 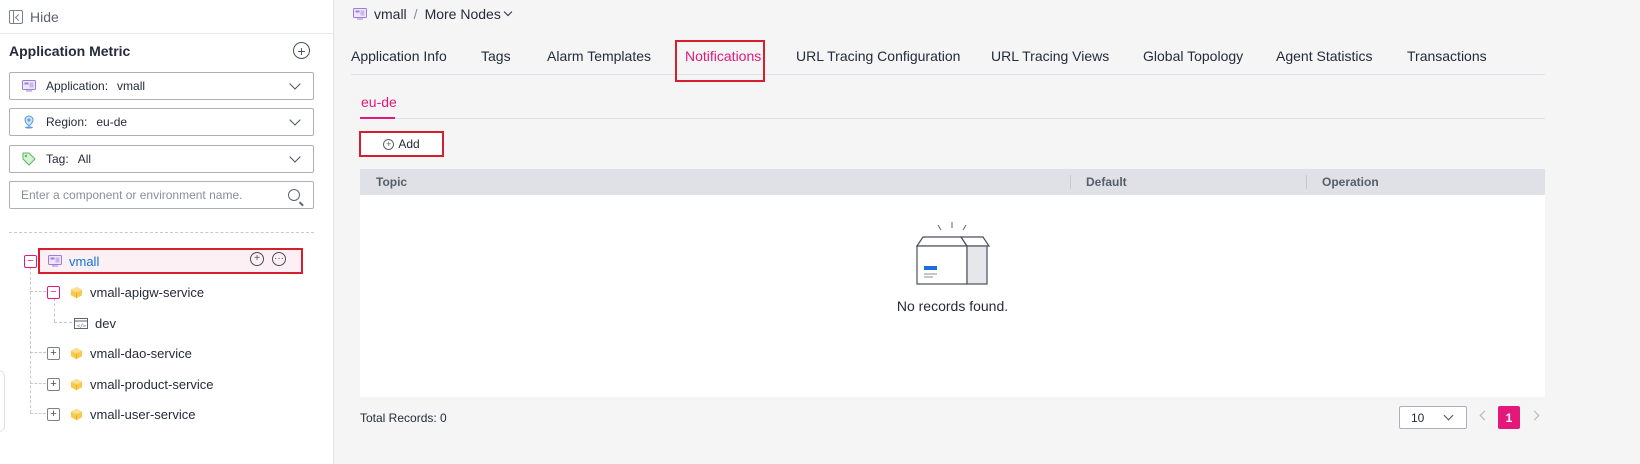 I want to click on tree-node-label: vmall-product-service, so click(x=152, y=384).